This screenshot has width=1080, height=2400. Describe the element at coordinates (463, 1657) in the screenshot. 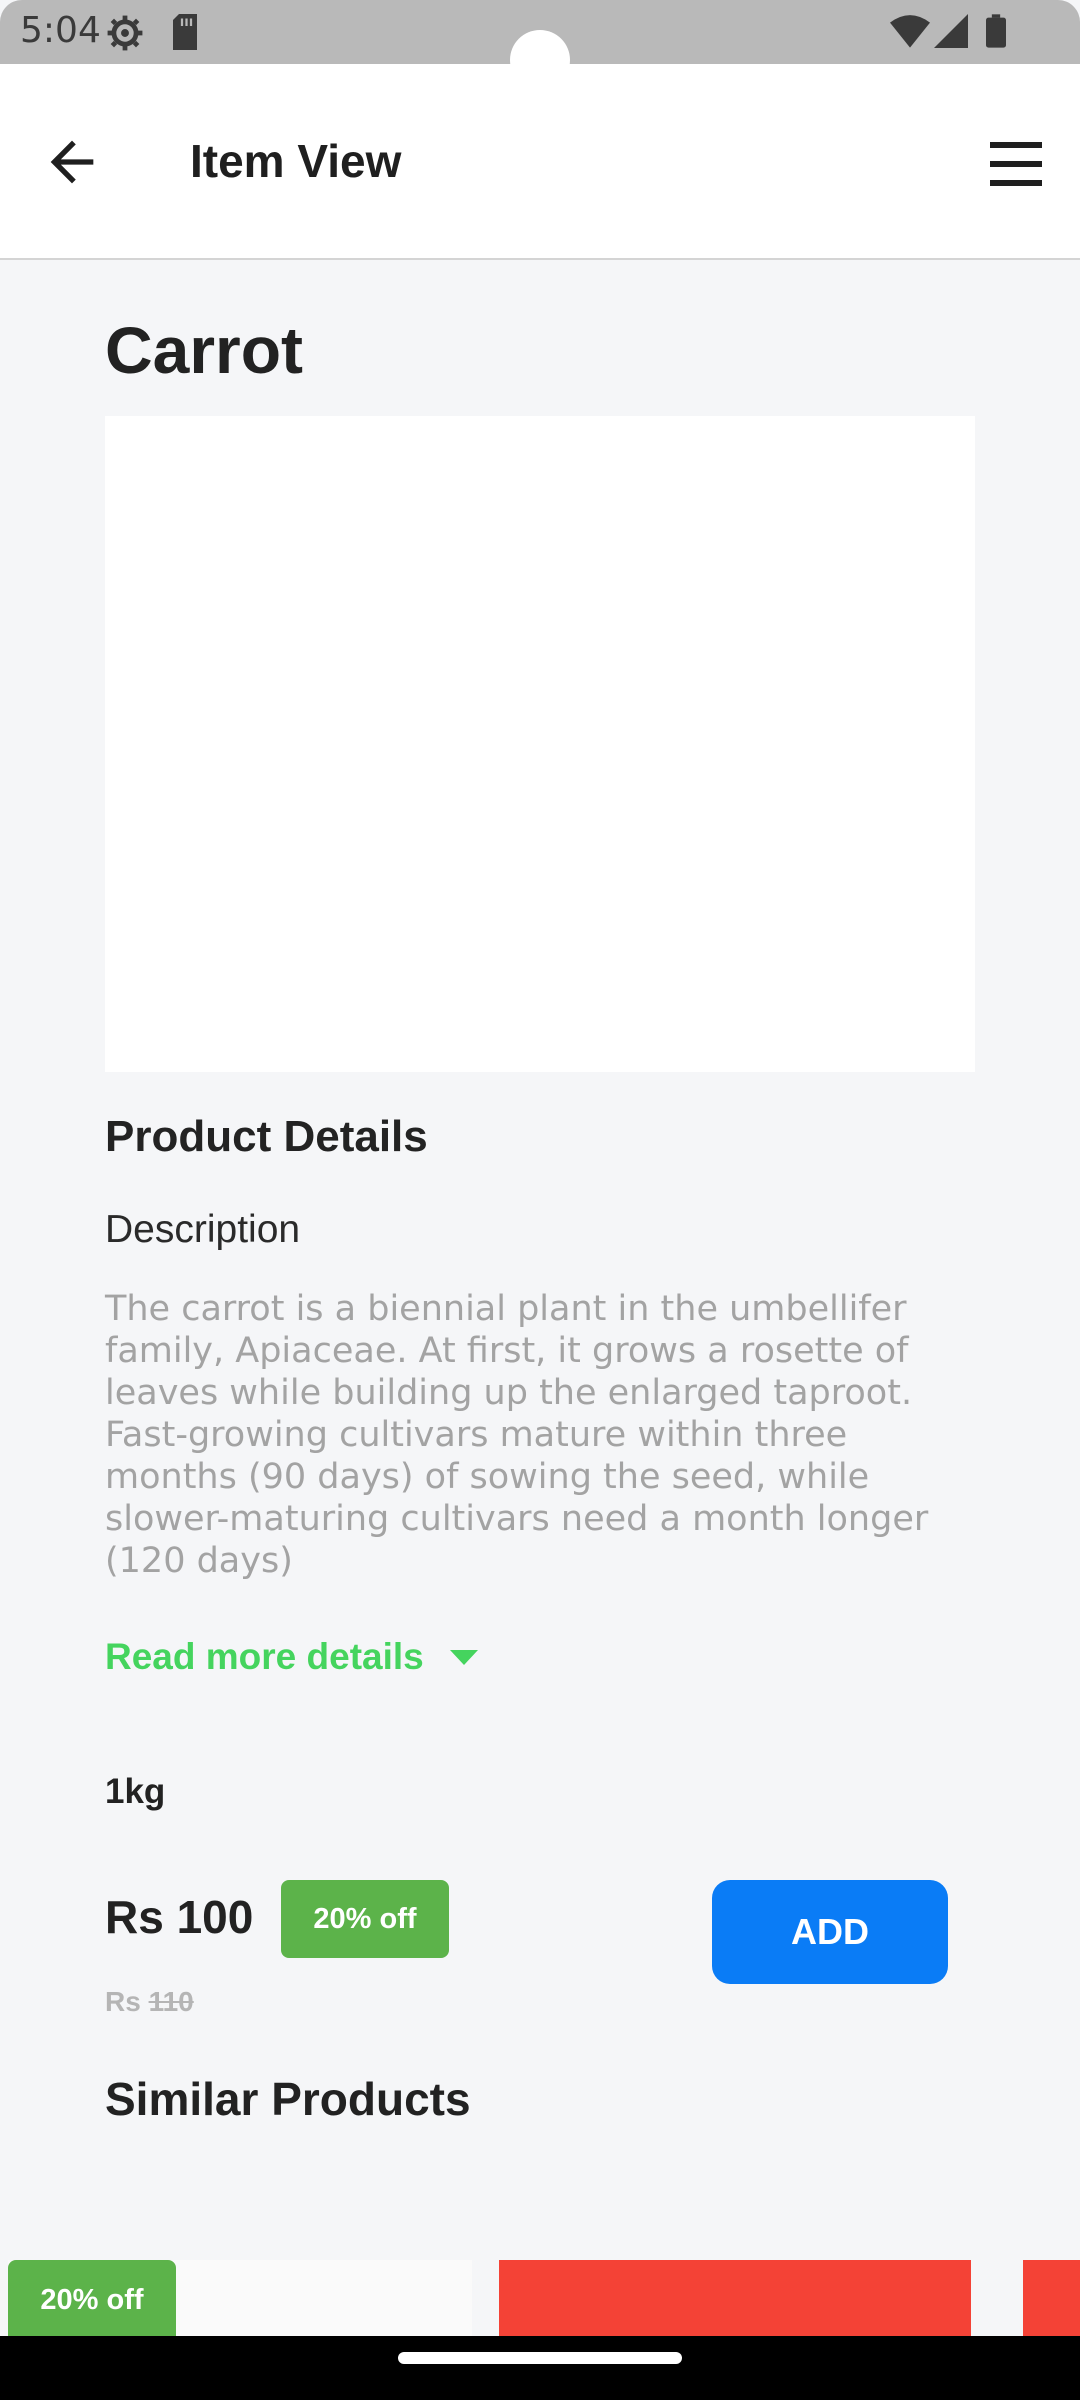

I see `chevron-down-icon` at that location.